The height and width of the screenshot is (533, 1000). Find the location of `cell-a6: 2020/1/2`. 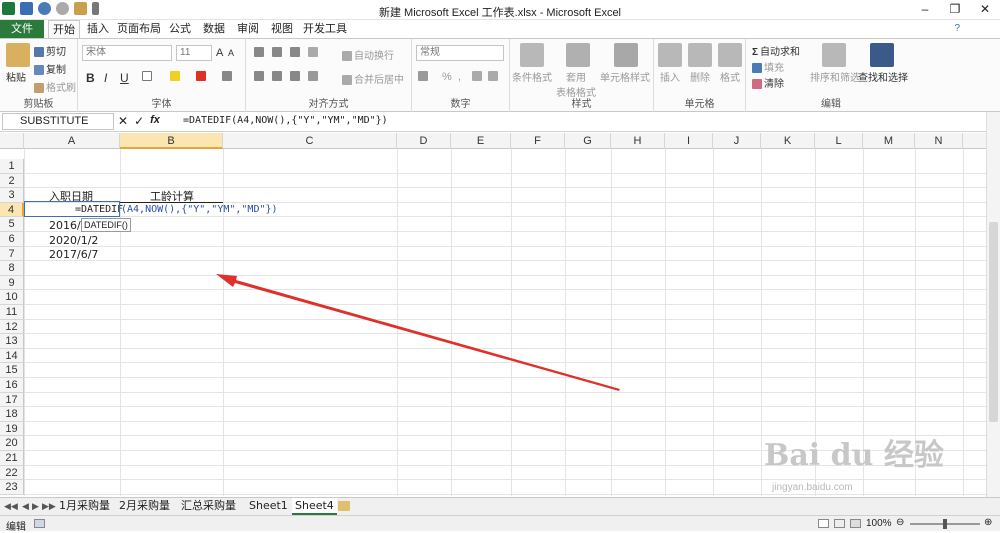

cell-a6: 2020/1/2 is located at coordinates (73, 240).